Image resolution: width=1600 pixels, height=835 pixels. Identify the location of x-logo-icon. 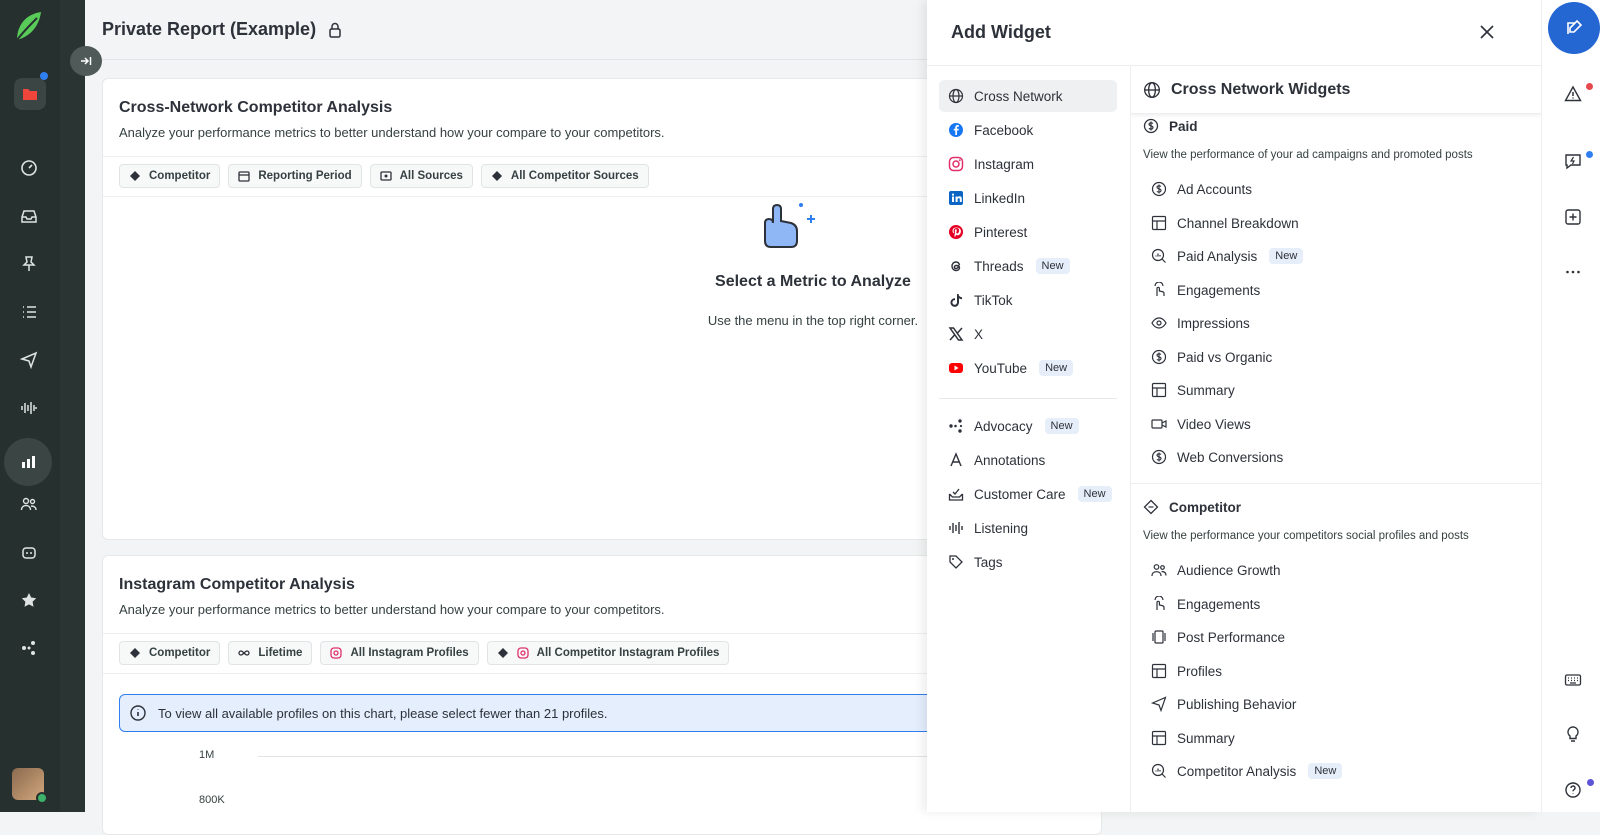
(956, 334).